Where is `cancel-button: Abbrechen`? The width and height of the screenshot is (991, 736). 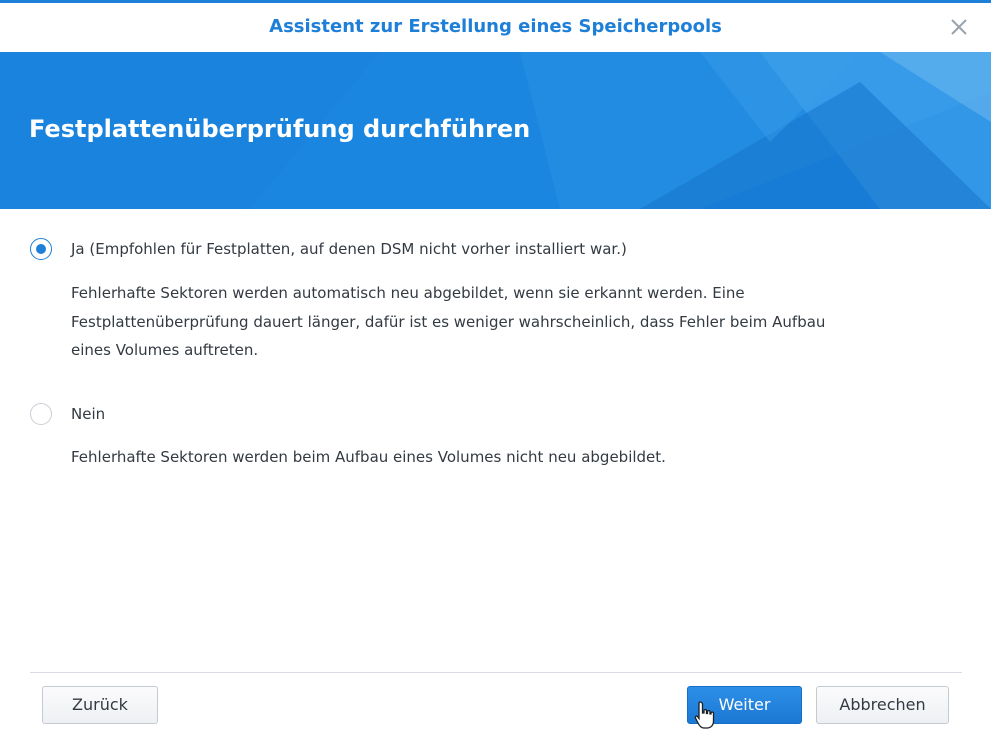 cancel-button: Abbrechen is located at coordinates (882, 705).